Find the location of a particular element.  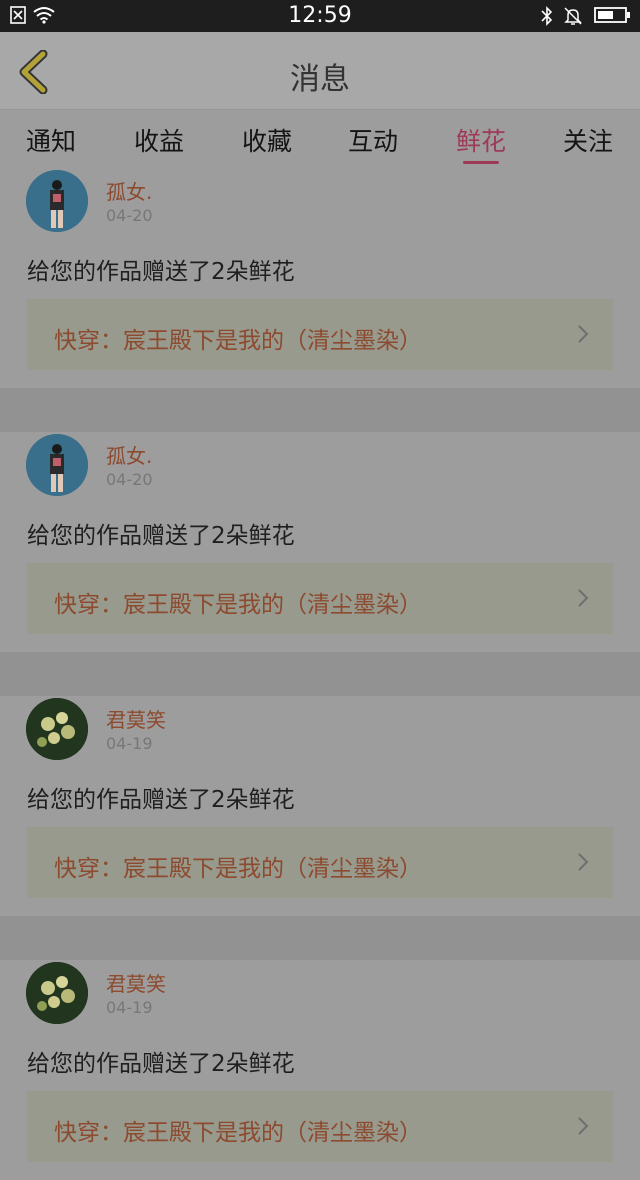

page-title: 消息 is located at coordinates (320, 79).